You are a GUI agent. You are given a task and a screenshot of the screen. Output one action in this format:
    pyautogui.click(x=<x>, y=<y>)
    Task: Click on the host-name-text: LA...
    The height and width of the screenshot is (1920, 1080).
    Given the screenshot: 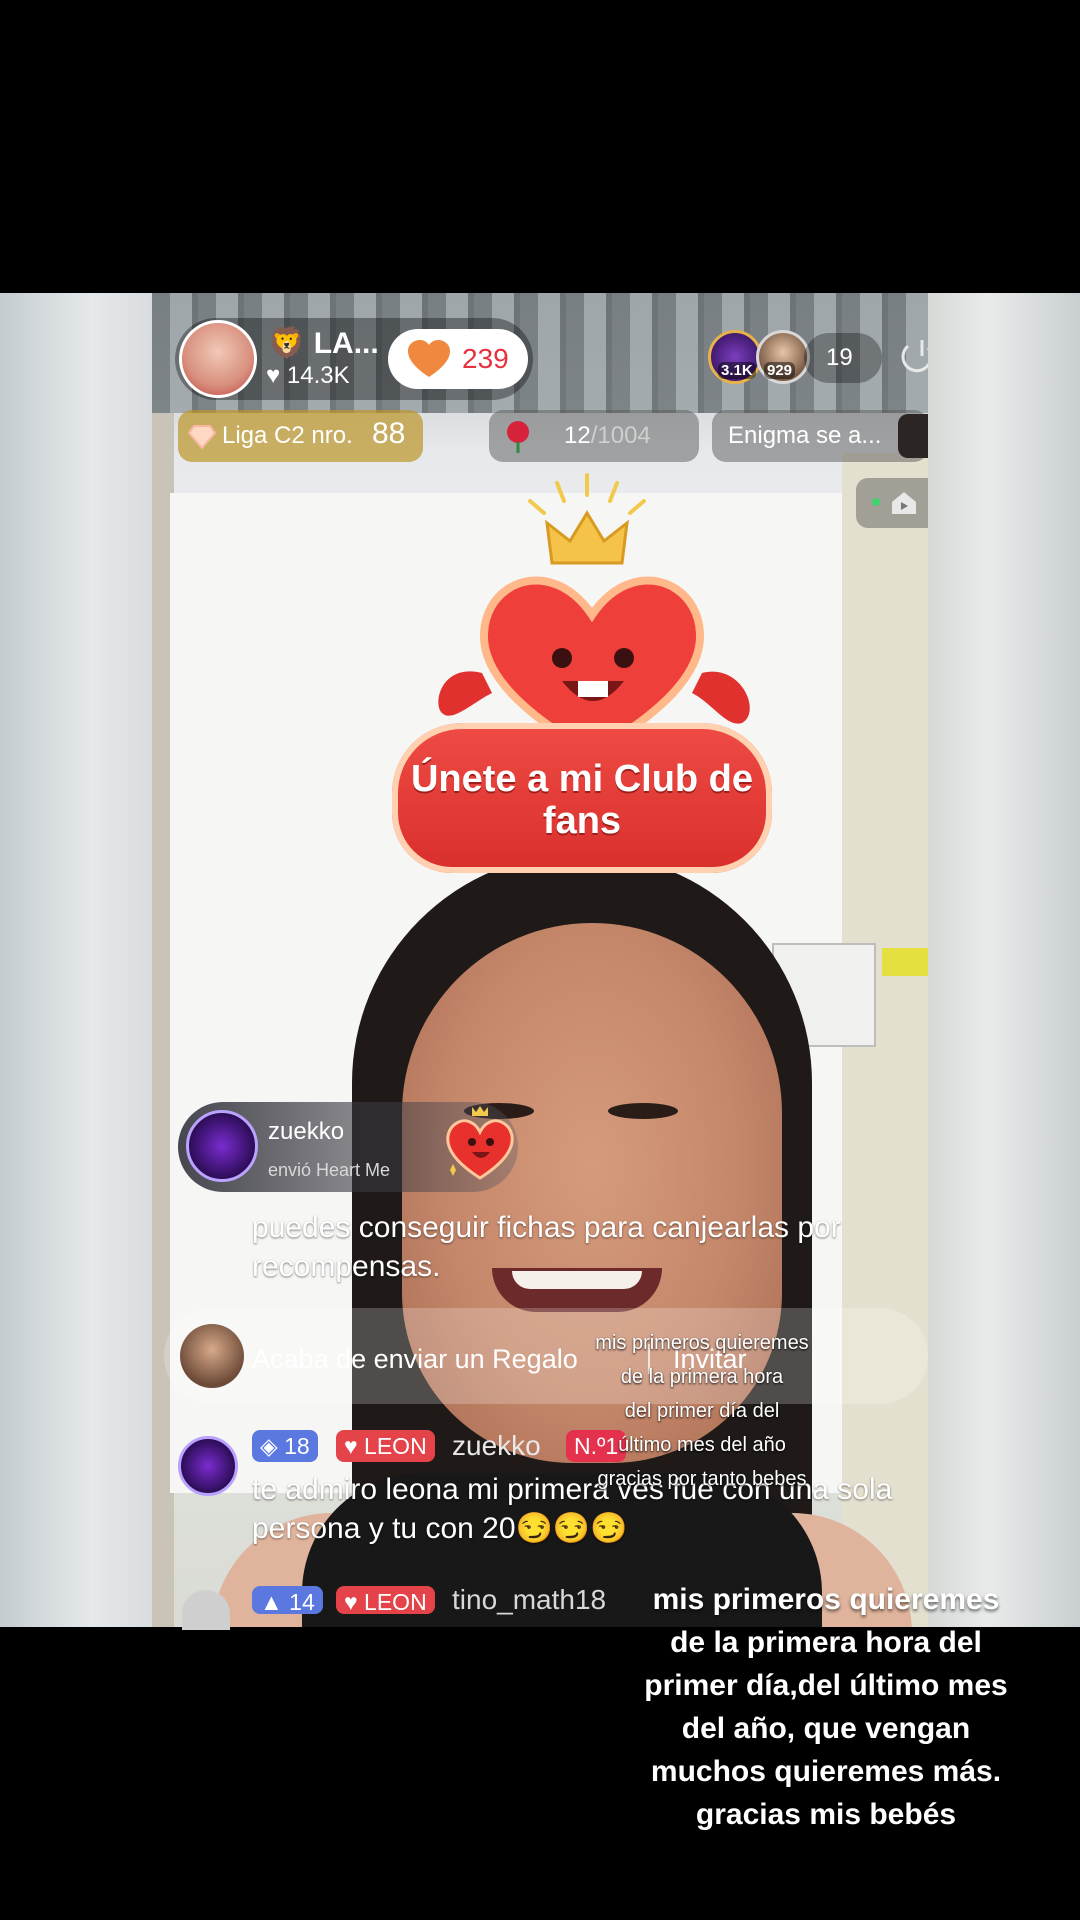 What is the action you would take?
    pyautogui.click(x=346, y=343)
    